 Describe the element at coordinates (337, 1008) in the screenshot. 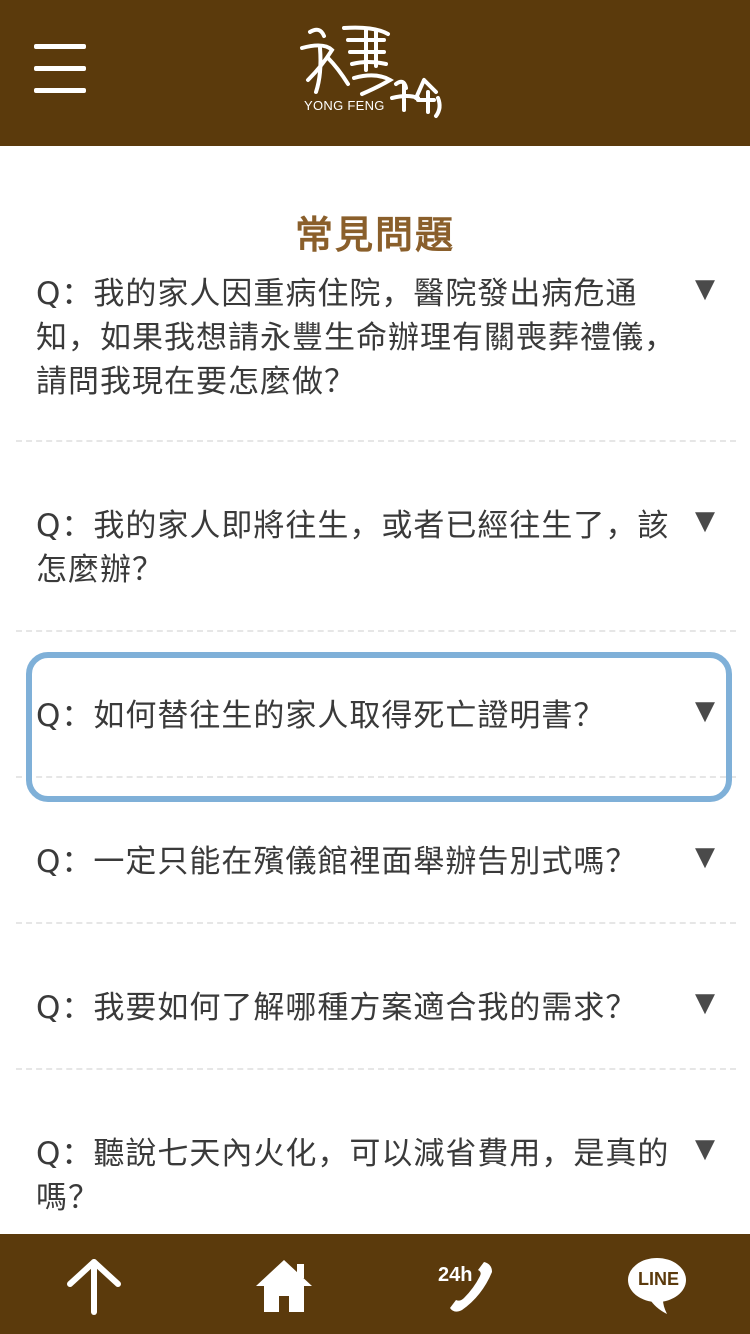

I see `faq-question: Q：我要如何了解哪種方案適合我的需求？` at that location.